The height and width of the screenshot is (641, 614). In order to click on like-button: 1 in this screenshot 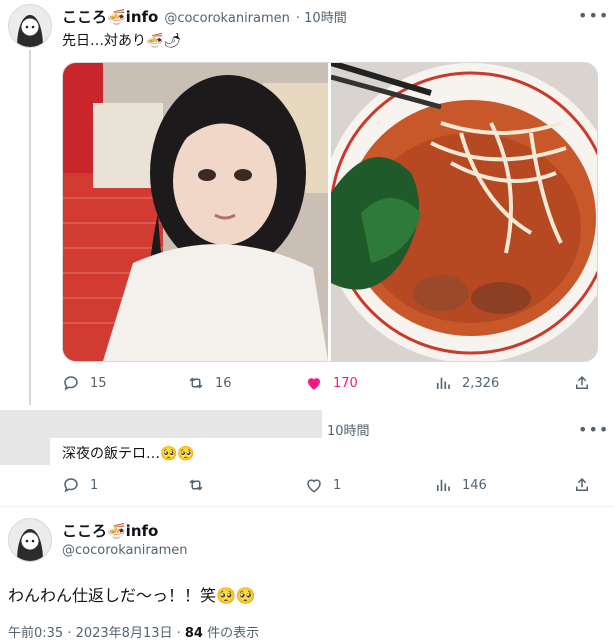, I will do `click(323, 485)`.